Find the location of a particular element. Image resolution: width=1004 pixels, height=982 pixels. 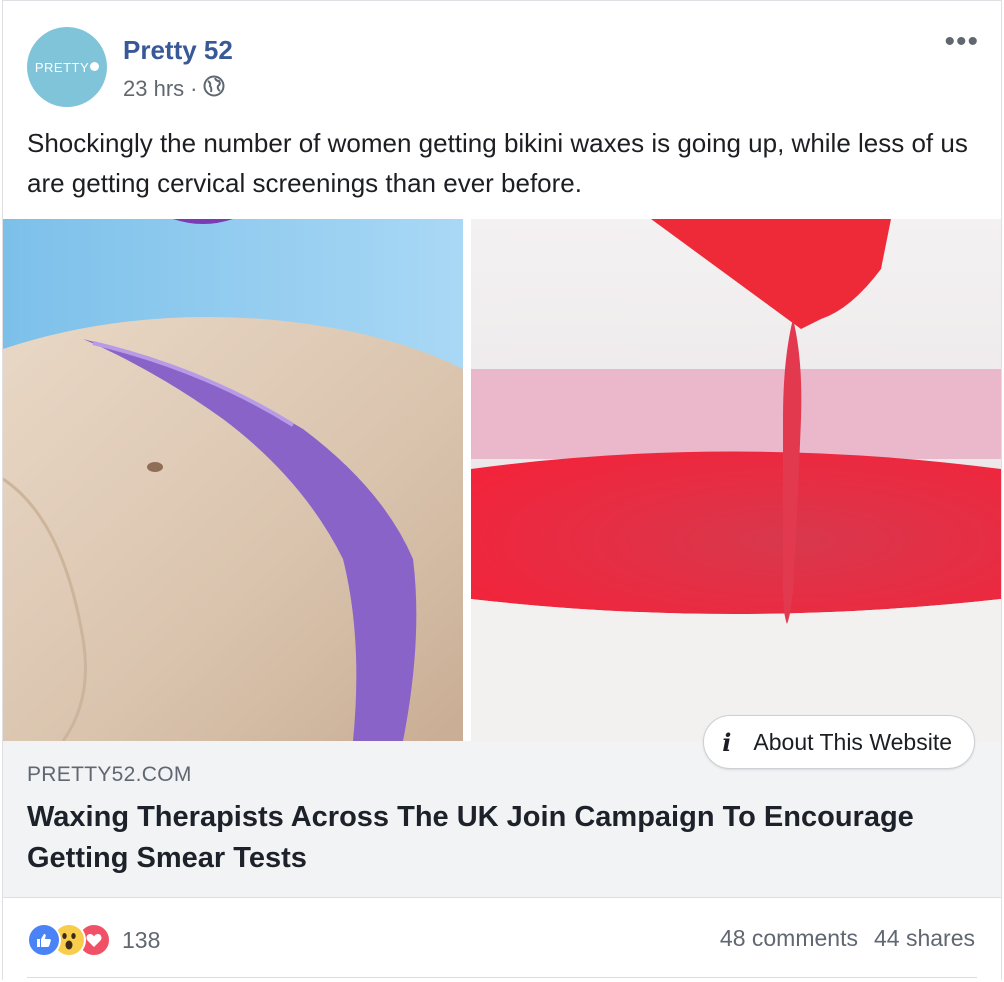

about-this-website-button: i About This Website is located at coordinates (839, 742).